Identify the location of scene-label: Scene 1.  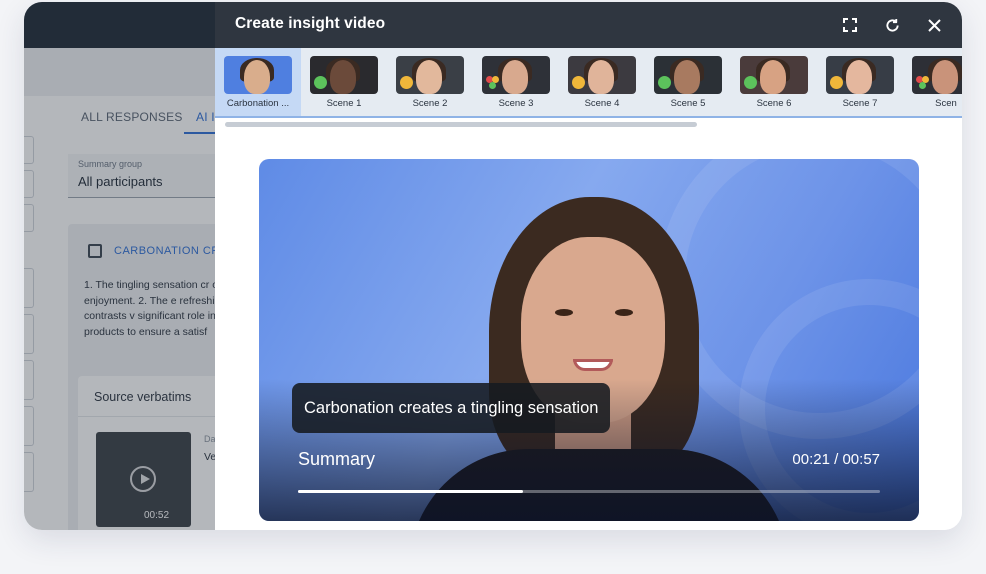
(344, 103).